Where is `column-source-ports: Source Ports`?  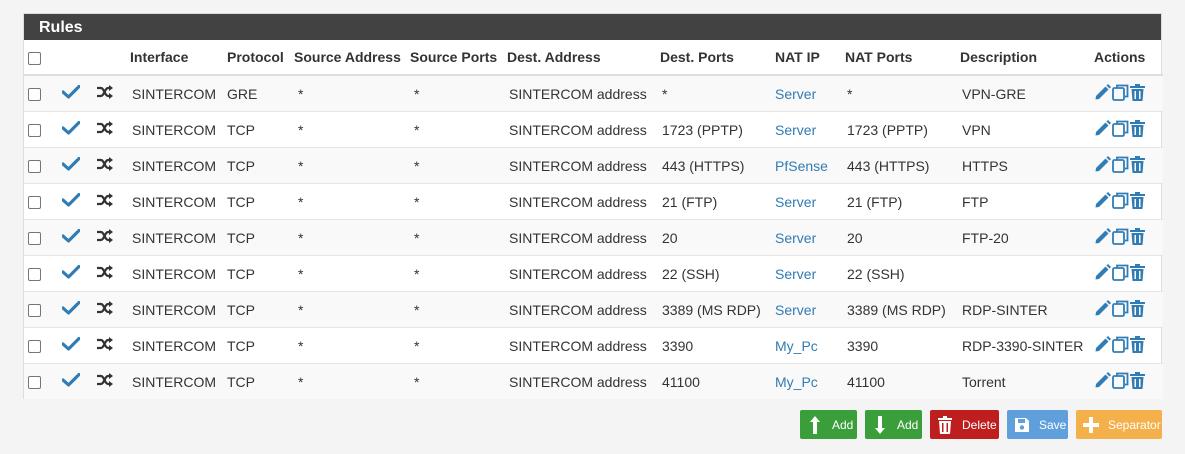
column-source-ports: Source Ports is located at coordinates (454, 58).